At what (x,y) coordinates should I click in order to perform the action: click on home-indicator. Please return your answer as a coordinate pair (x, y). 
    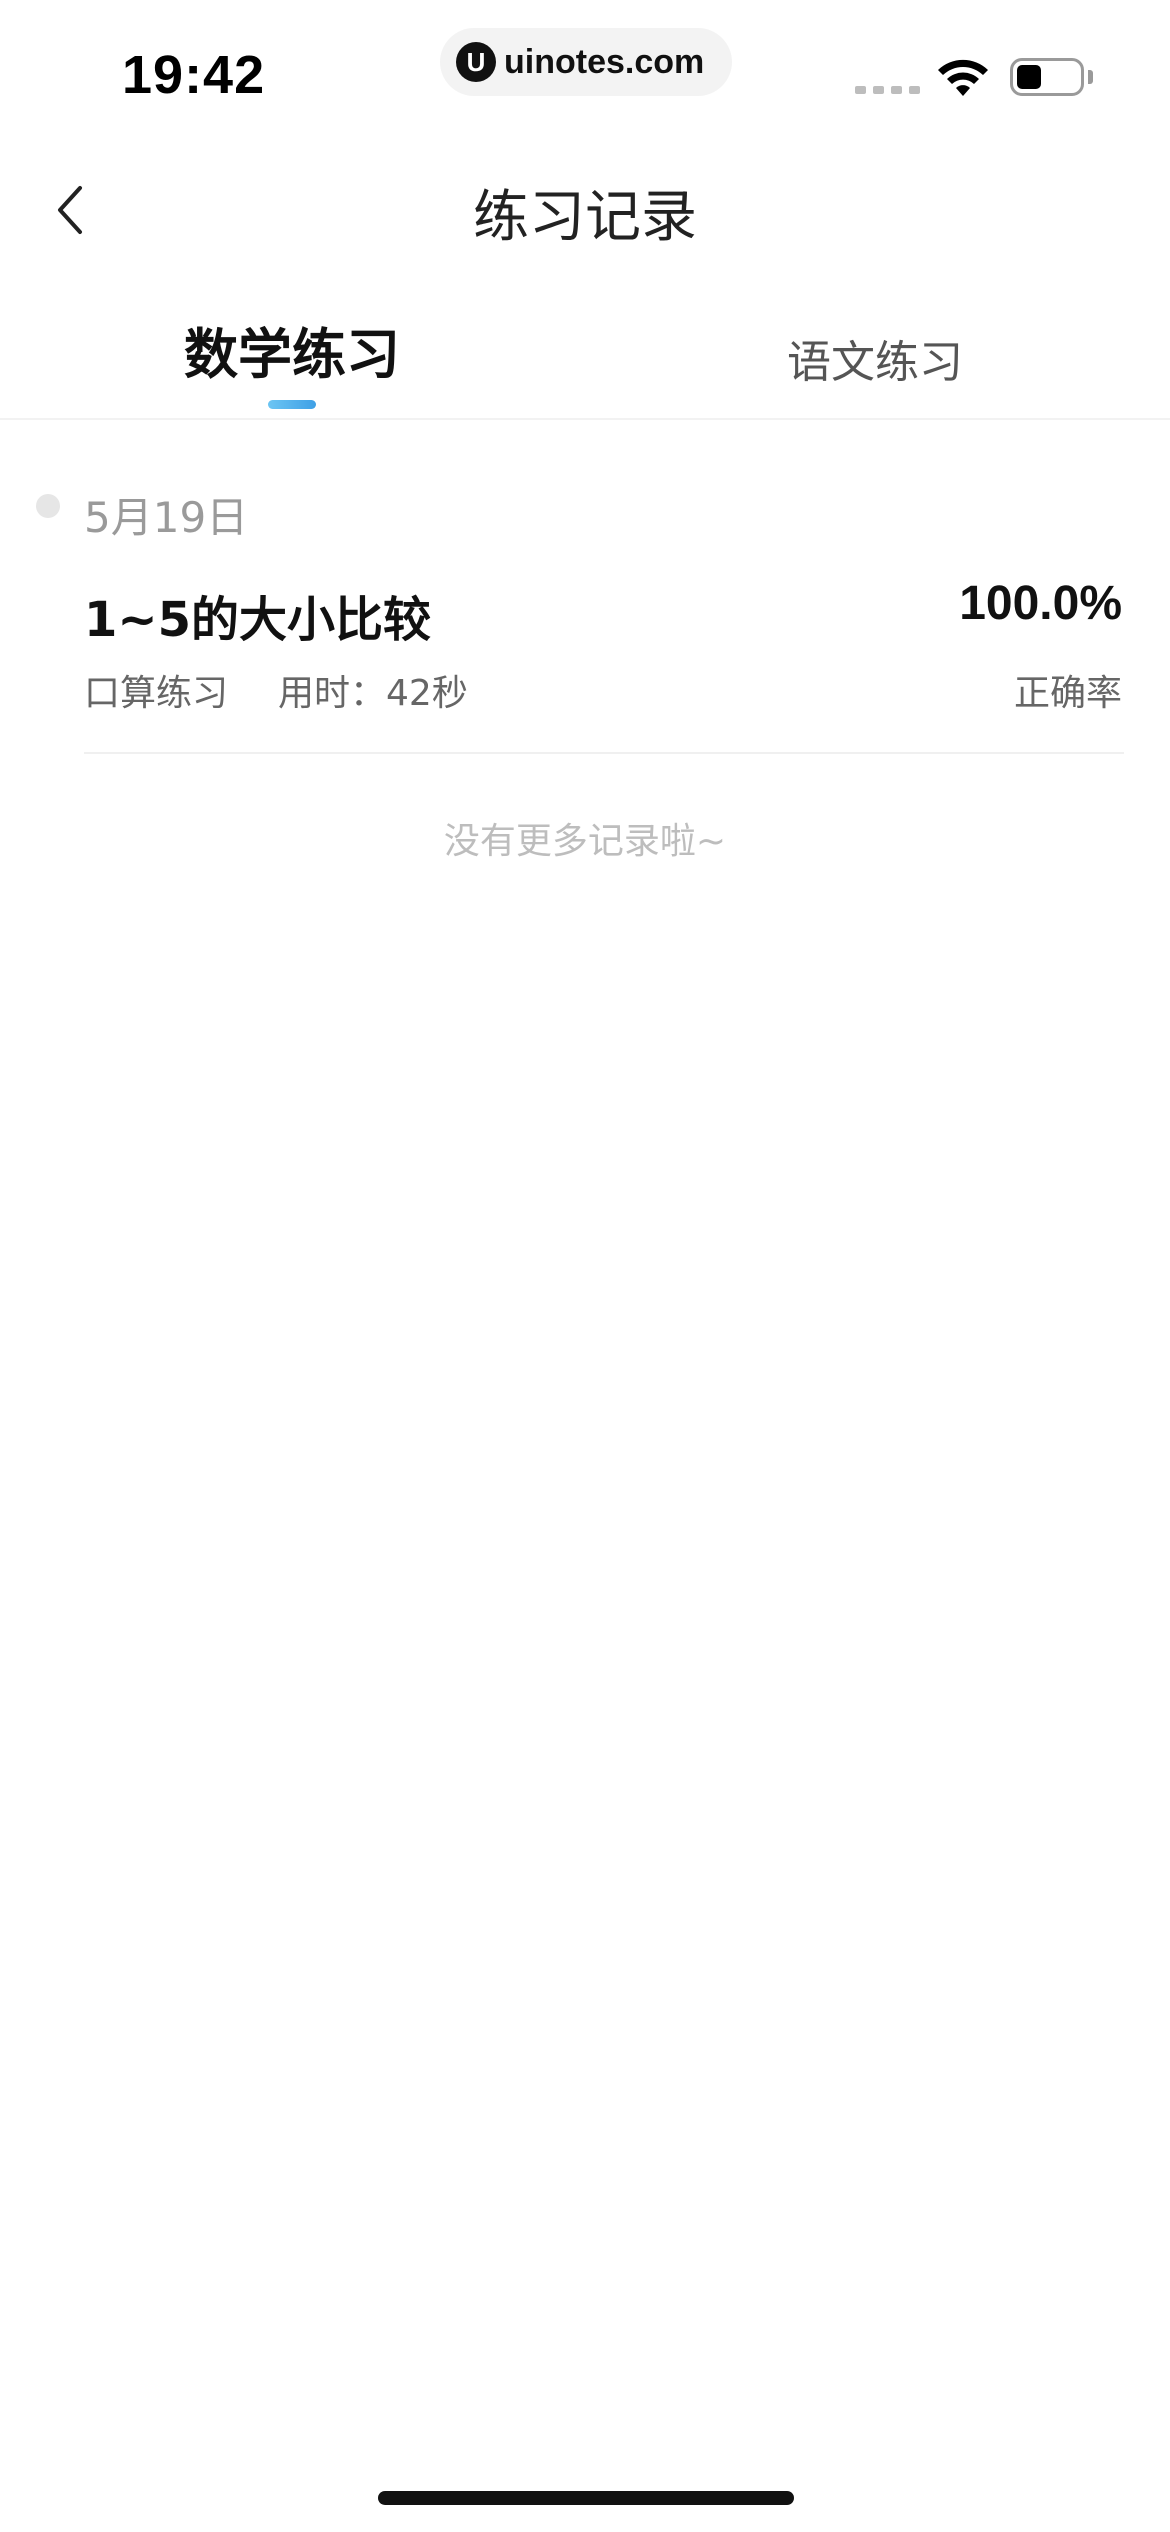
    Looking at the image, I should click on (586, 2498).